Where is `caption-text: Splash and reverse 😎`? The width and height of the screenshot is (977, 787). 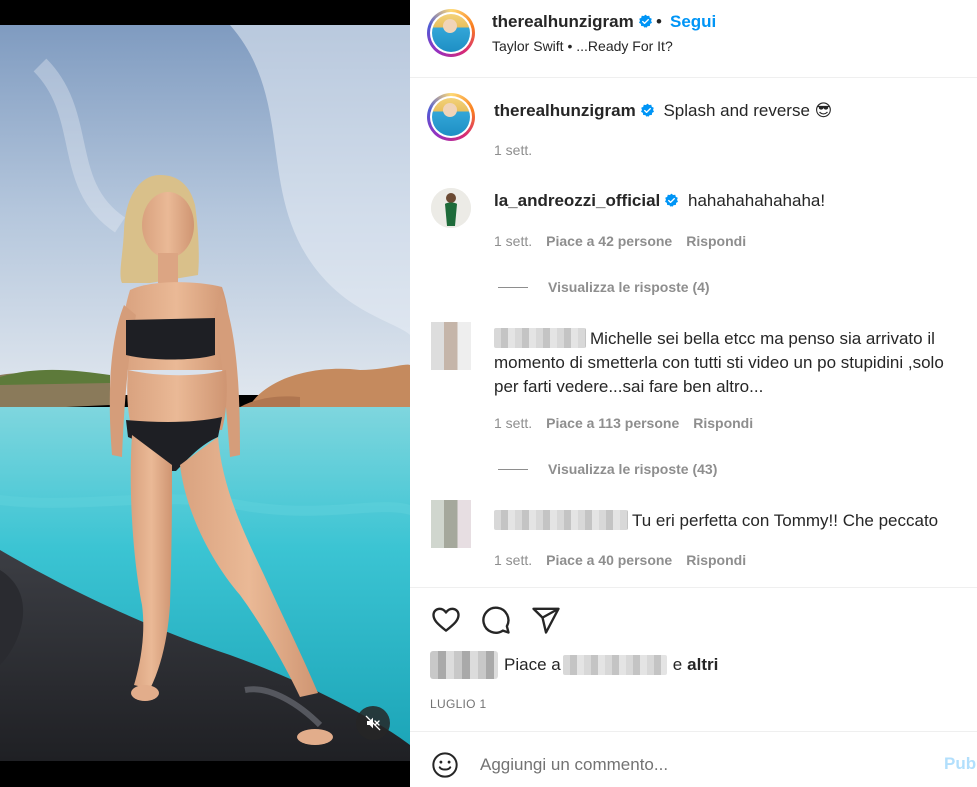 caption-text: Splash and reverse 😎 is located at coordinates (748, 110).